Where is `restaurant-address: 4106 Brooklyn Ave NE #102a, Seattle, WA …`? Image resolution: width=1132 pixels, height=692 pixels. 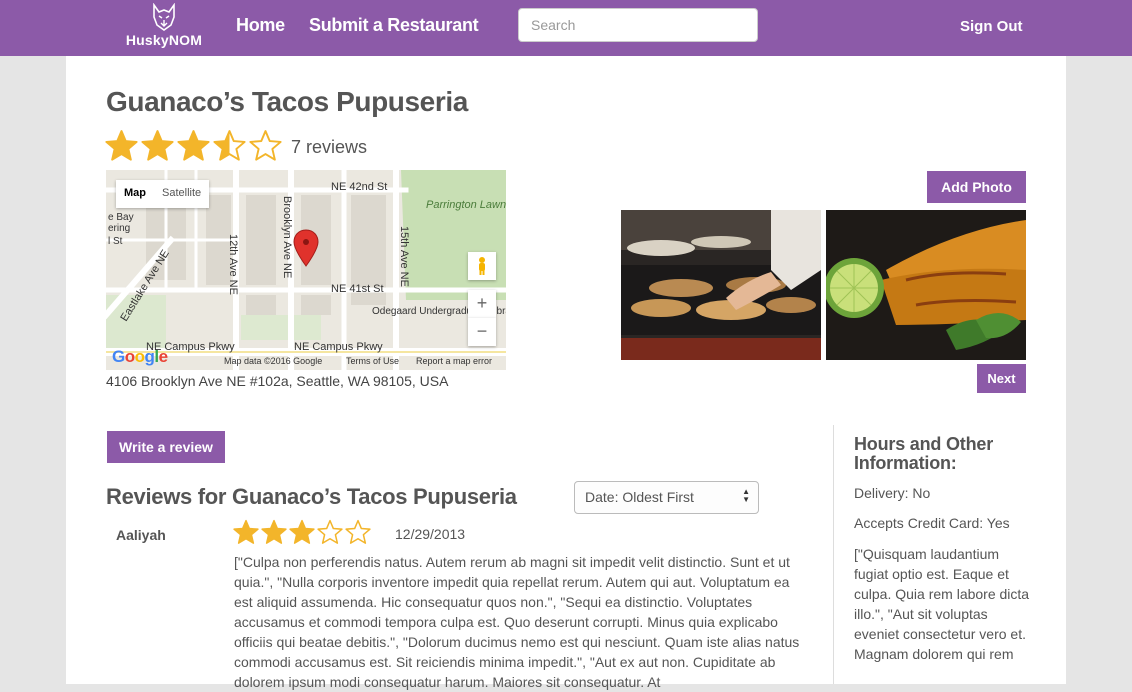
restaurant-address: 4106 Brooklyn Ave NE #102a, Seattle, WA … is located at coordinates (277, 381).